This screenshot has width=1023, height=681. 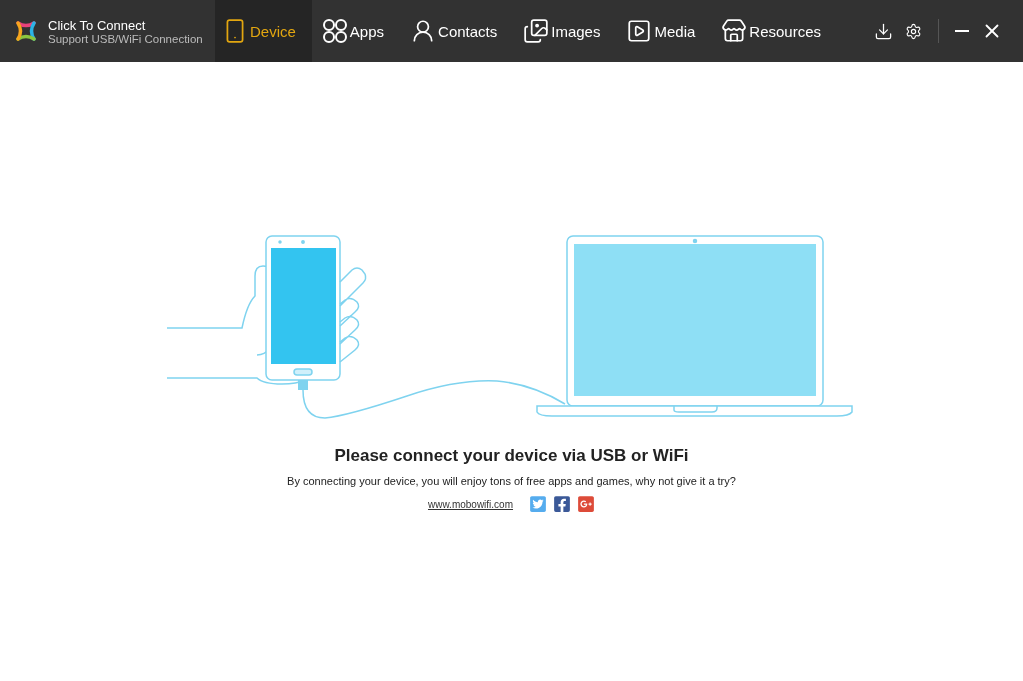 What do you see at coordinates (734, 31) in the screenshot?
I see `store-icon` at bounding box center [734, 31].